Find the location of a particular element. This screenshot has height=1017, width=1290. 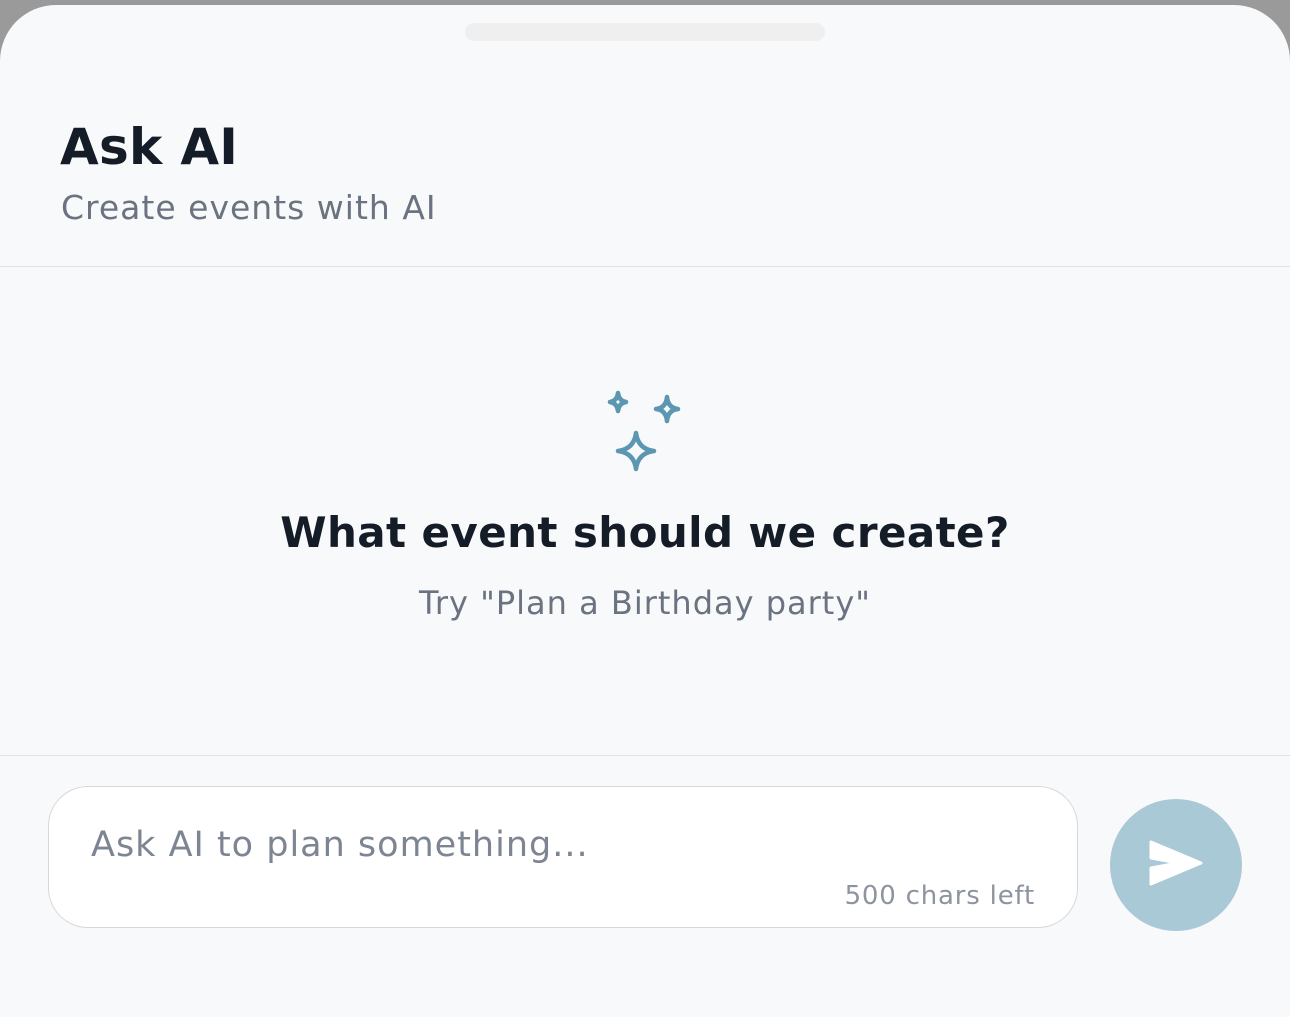

empty-state-title: What event should we create? is located at coordinates (645, 532).